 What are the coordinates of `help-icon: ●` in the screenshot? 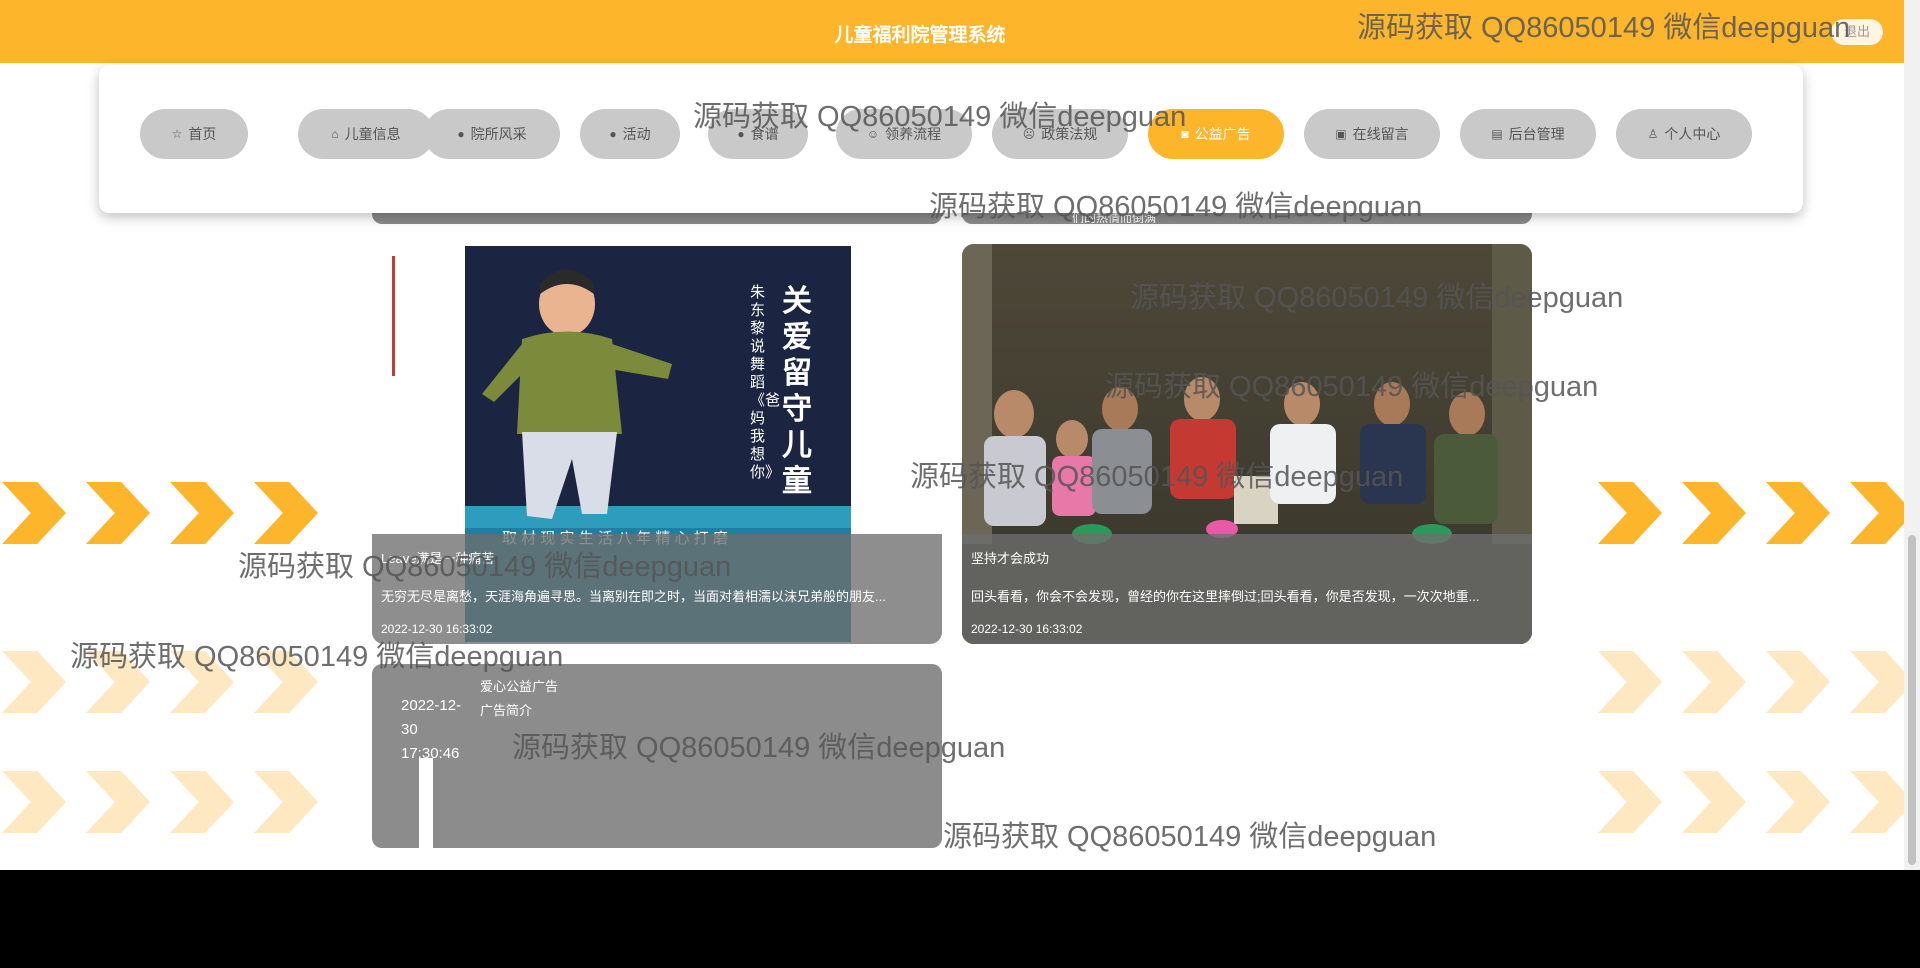 It's located at (613, 134).